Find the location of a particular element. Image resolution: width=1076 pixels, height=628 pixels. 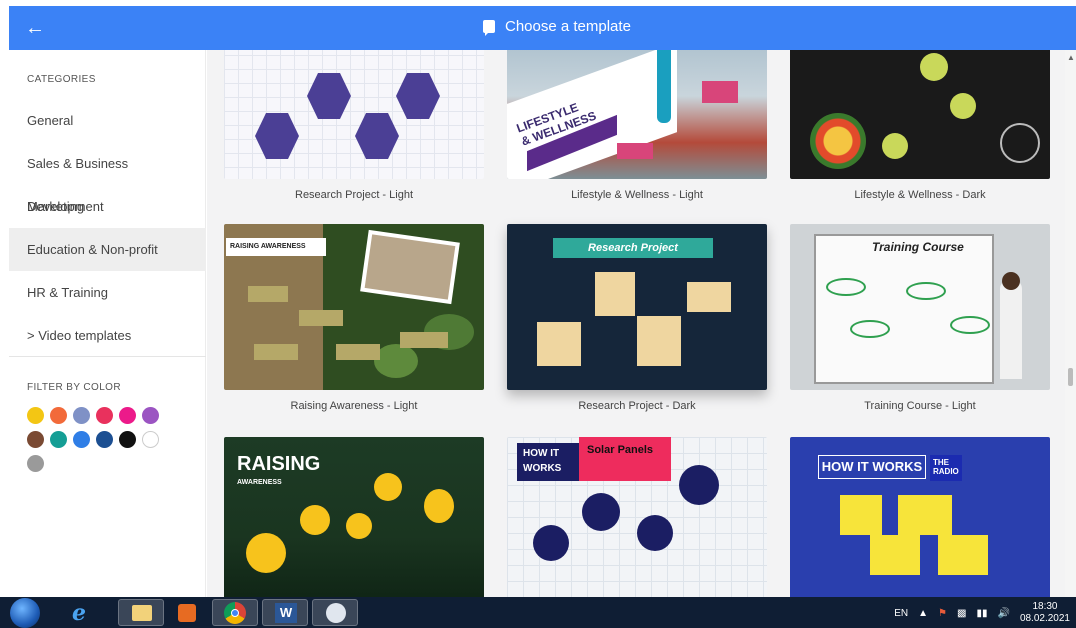

sidebar-divider is located at coordinates (107, 356).